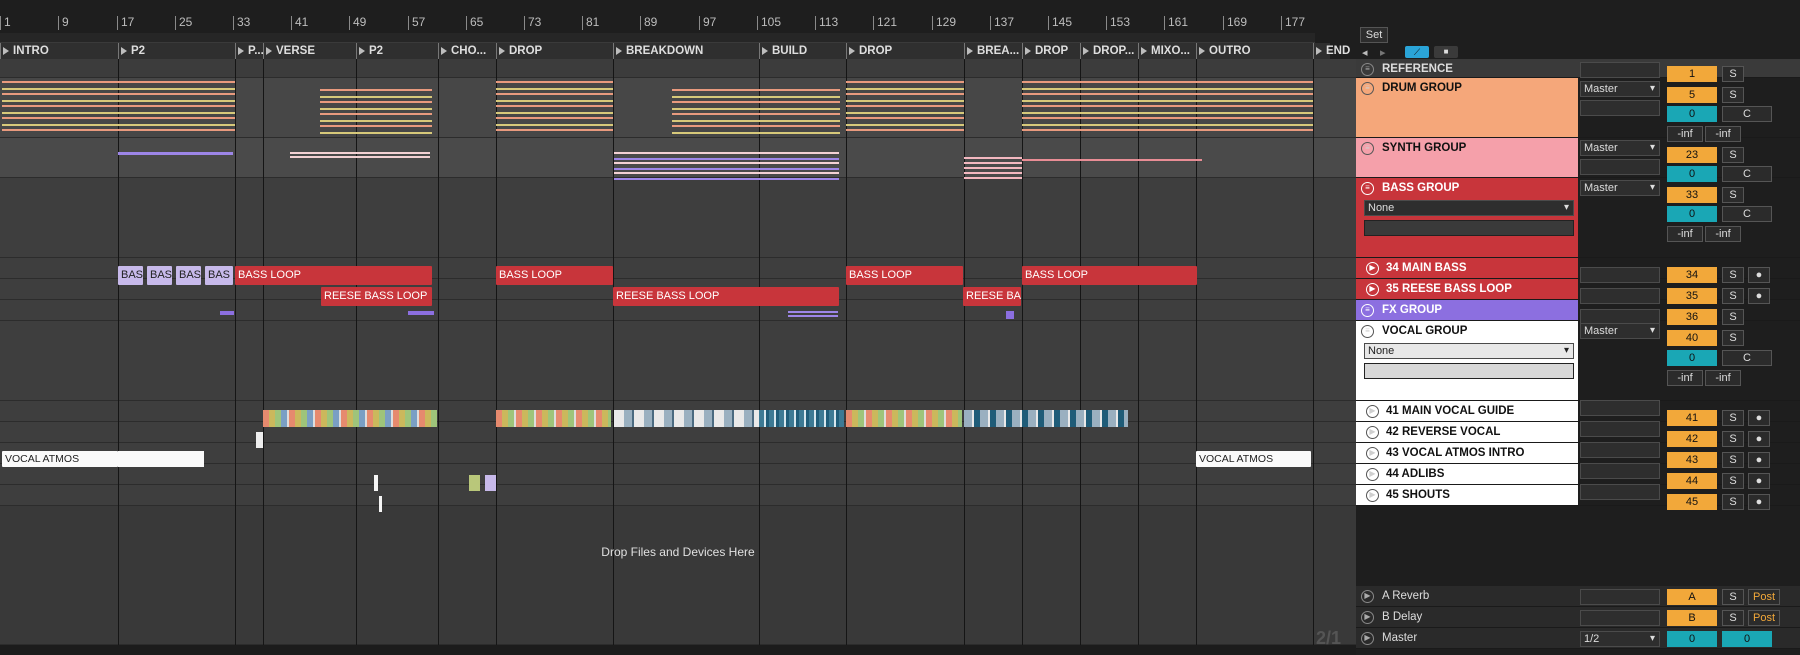 This screenshot has height=655, width=1800. I want to click on locator-drop-b: DROP, so click(905, 51).